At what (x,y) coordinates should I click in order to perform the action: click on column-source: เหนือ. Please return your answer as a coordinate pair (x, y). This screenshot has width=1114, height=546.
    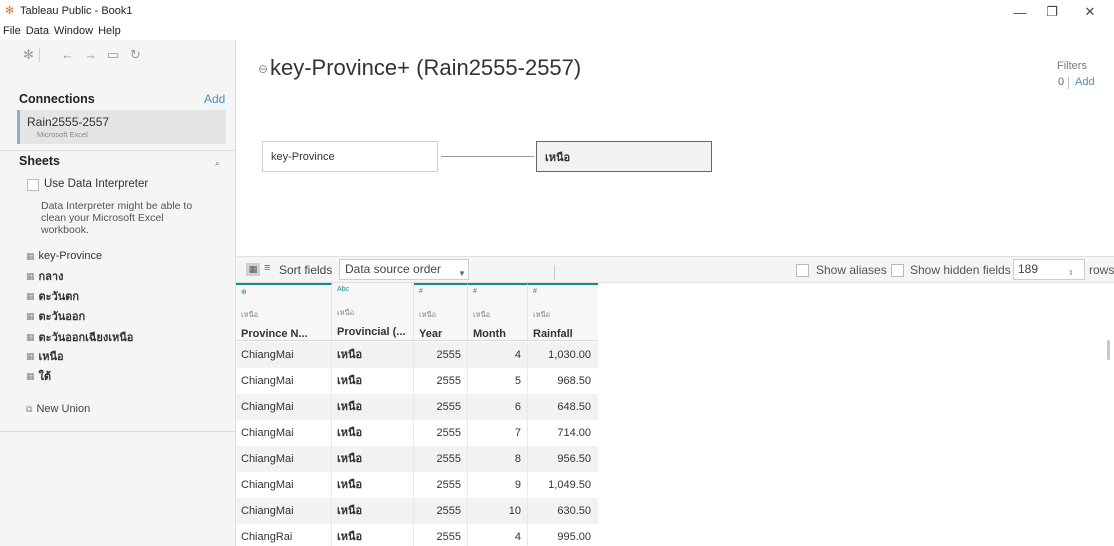
    Looking at the image, I should click on (482, 314).